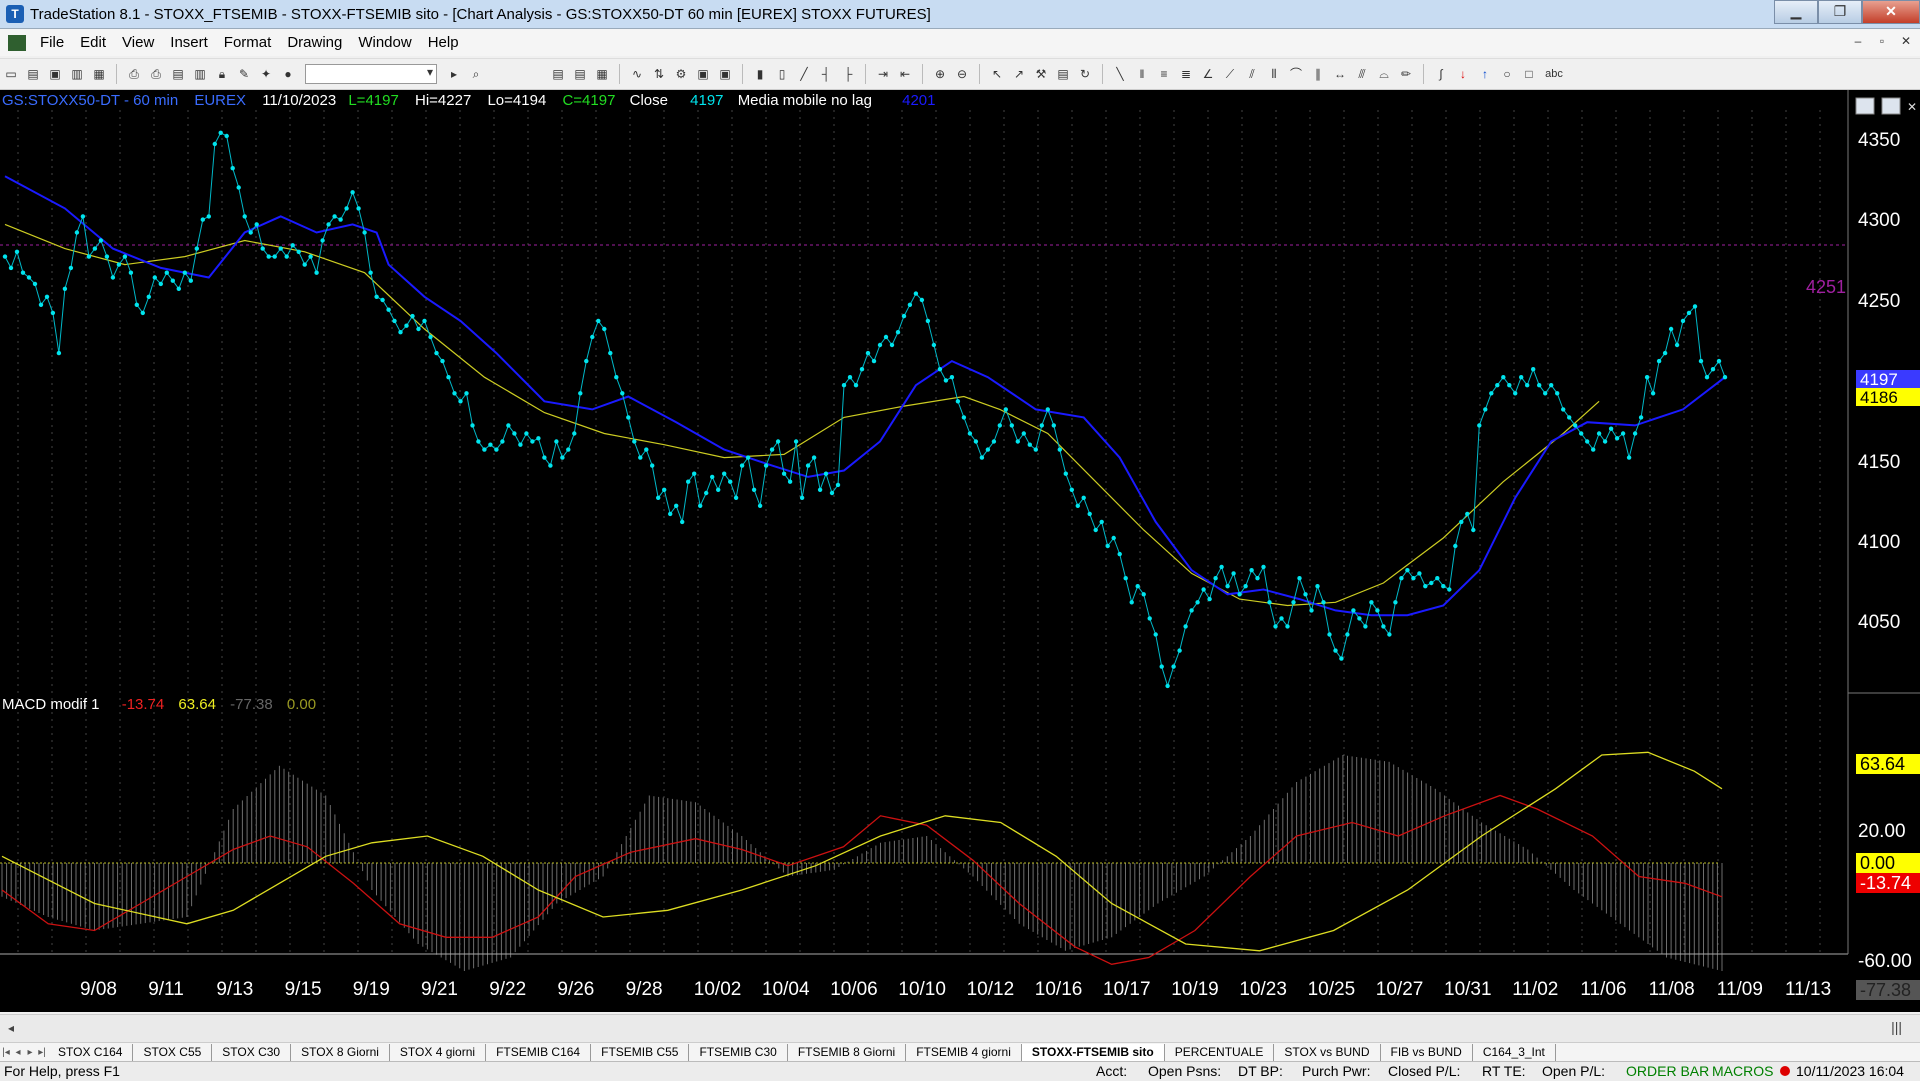  What do you see at coordinates (33, 74) in the screenshot?
I see `open-icon: ▤` at bounding box center [33, 74].